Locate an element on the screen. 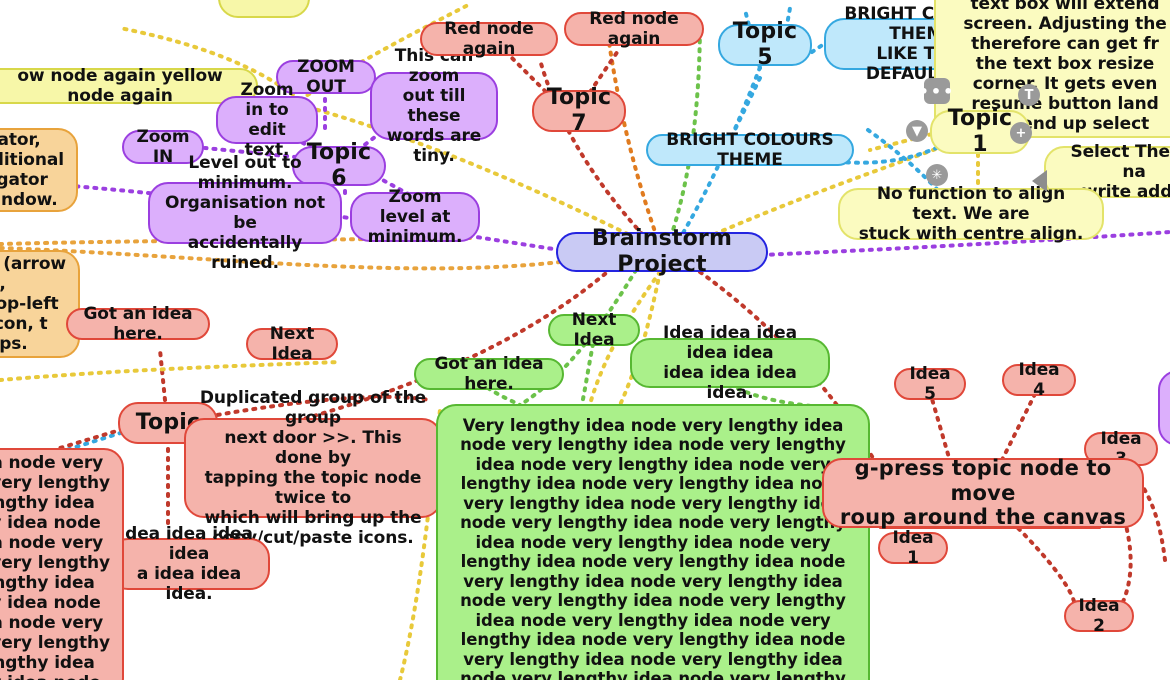 The height and width of the screenshot is (680, 1170). node-label: Idea 1 is located at coordinates (916, 547).